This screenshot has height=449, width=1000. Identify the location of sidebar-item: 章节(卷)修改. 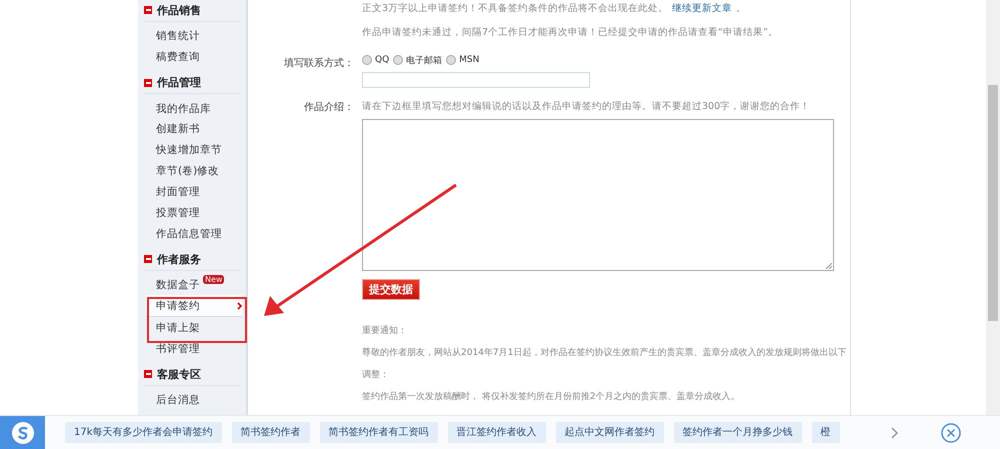
(190, 171).